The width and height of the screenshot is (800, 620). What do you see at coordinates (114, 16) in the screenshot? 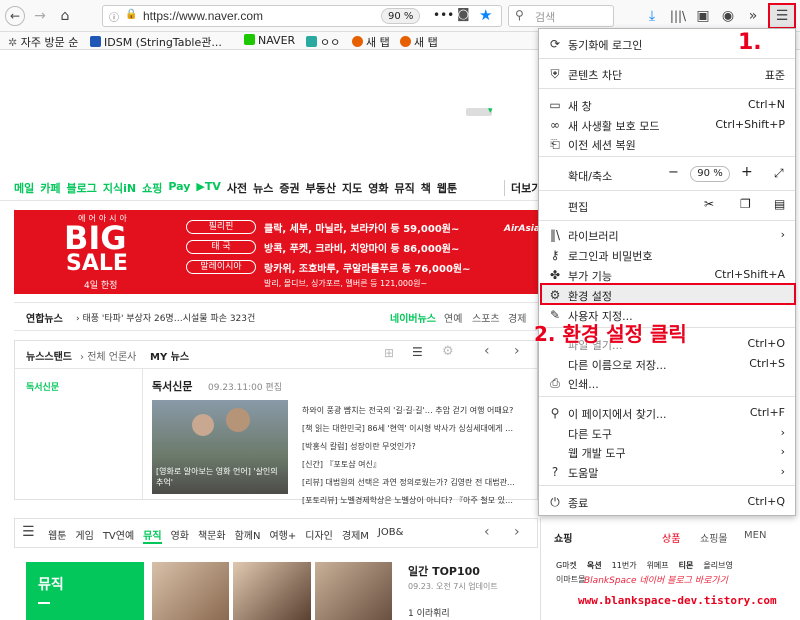
I see `info-icon: ⓘ` at bounding box center [114, 16].